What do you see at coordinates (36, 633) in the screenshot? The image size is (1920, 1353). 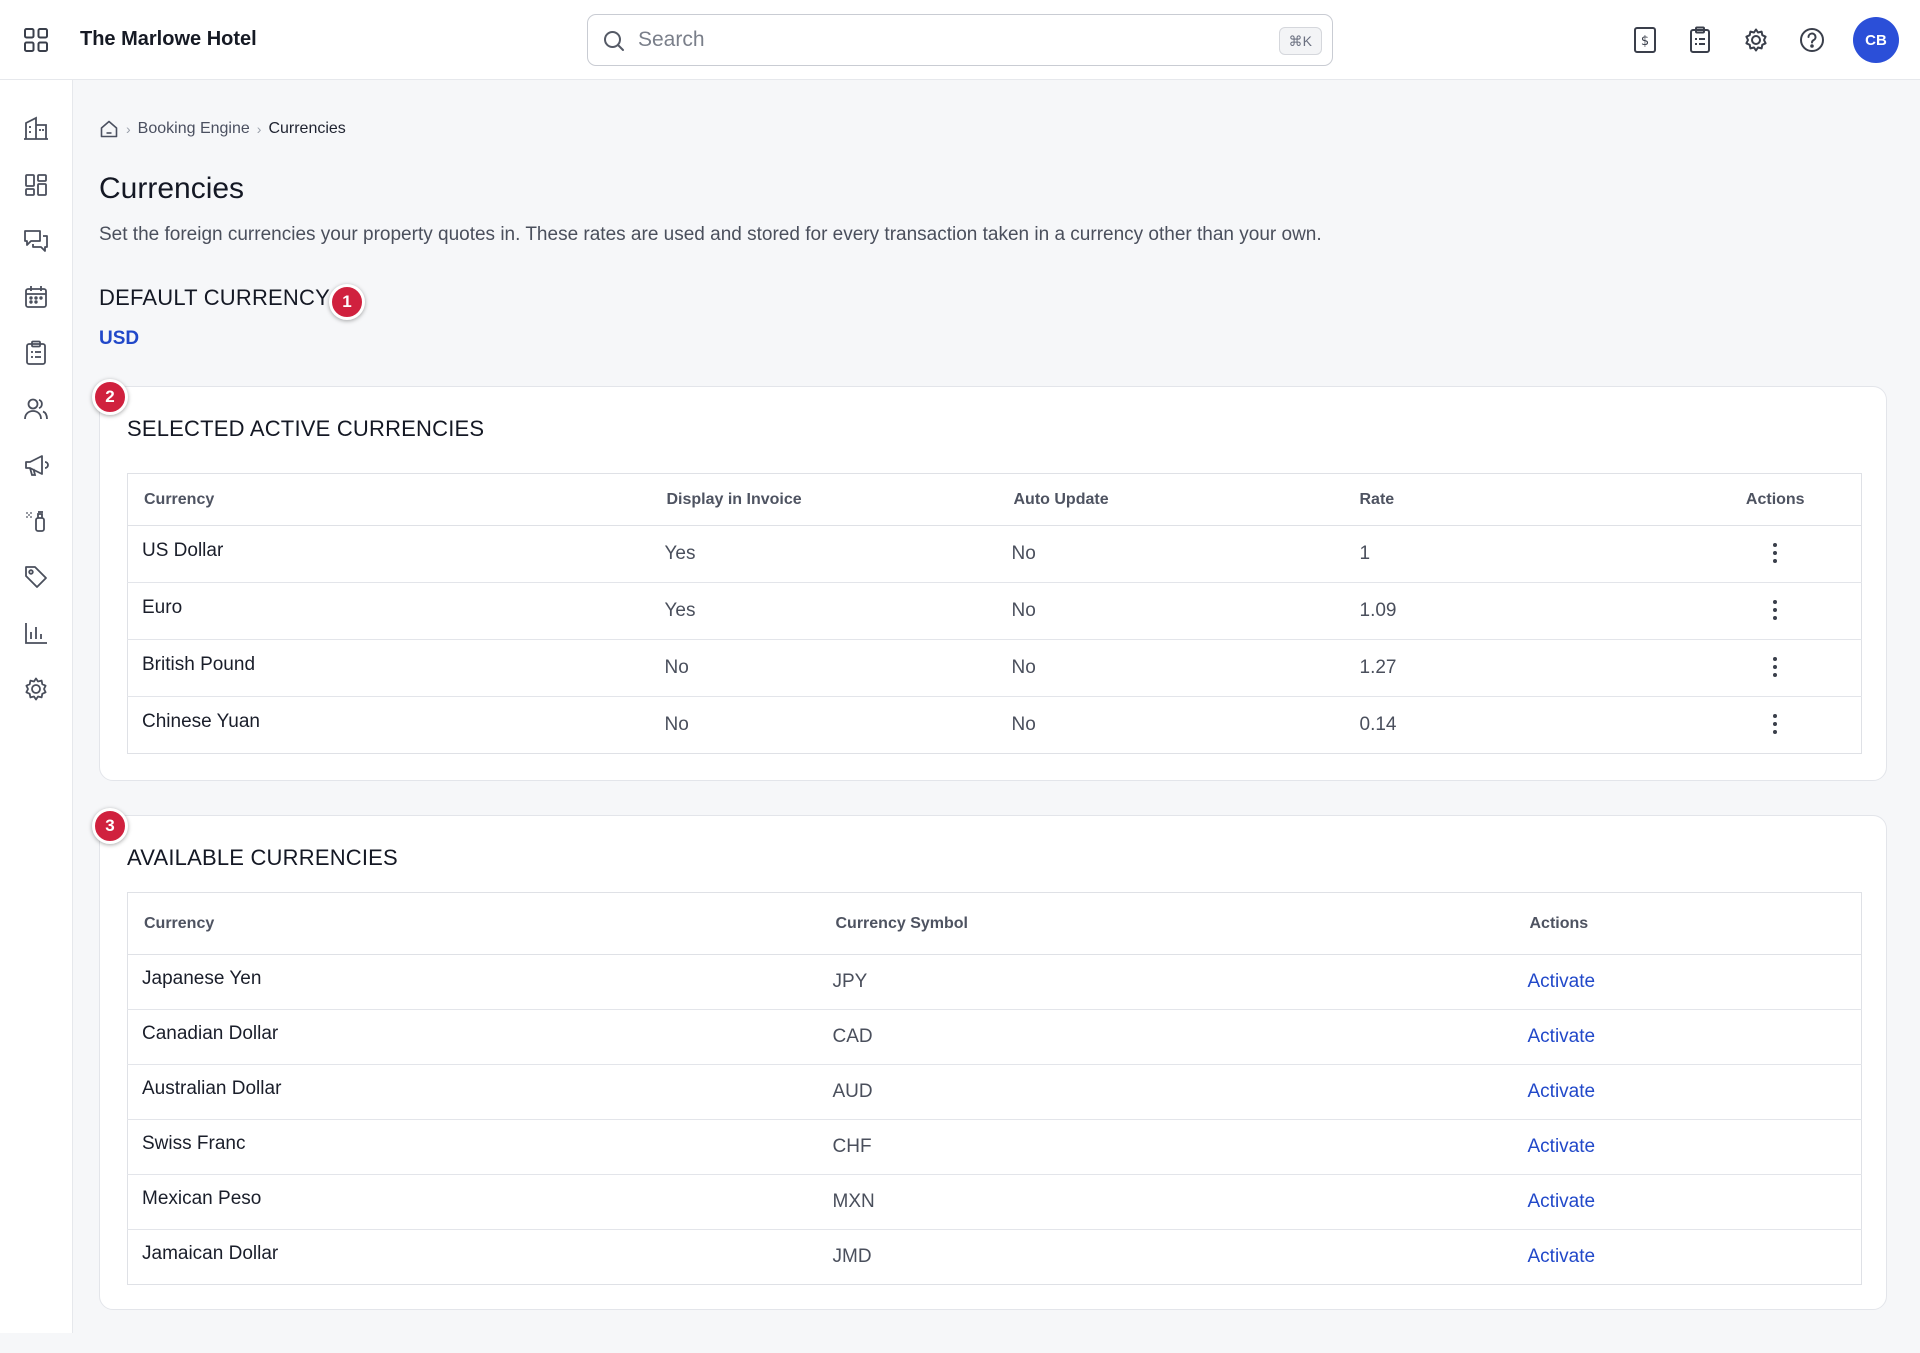 I see `reports-icon` at bounding box center [36, 633].